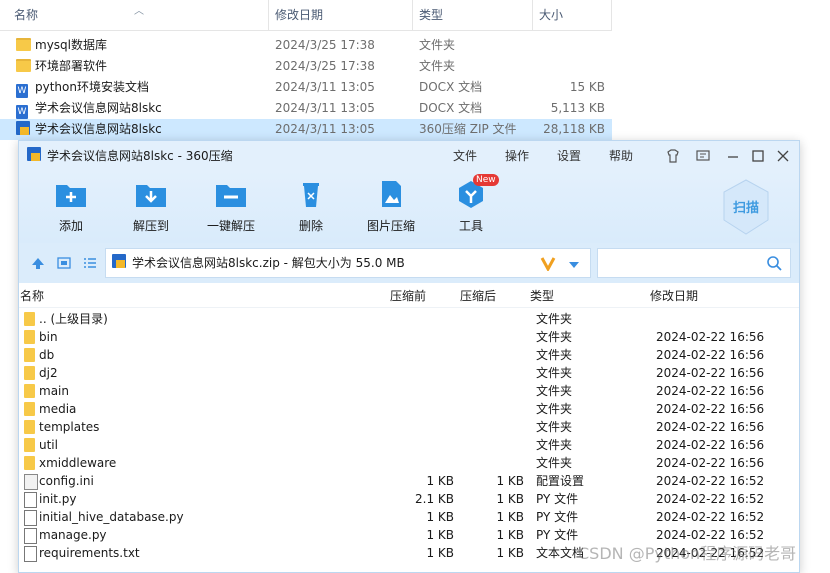 This screenshot has width=830, height=573. I want to click on file-name: dj2, so click(48, 373).